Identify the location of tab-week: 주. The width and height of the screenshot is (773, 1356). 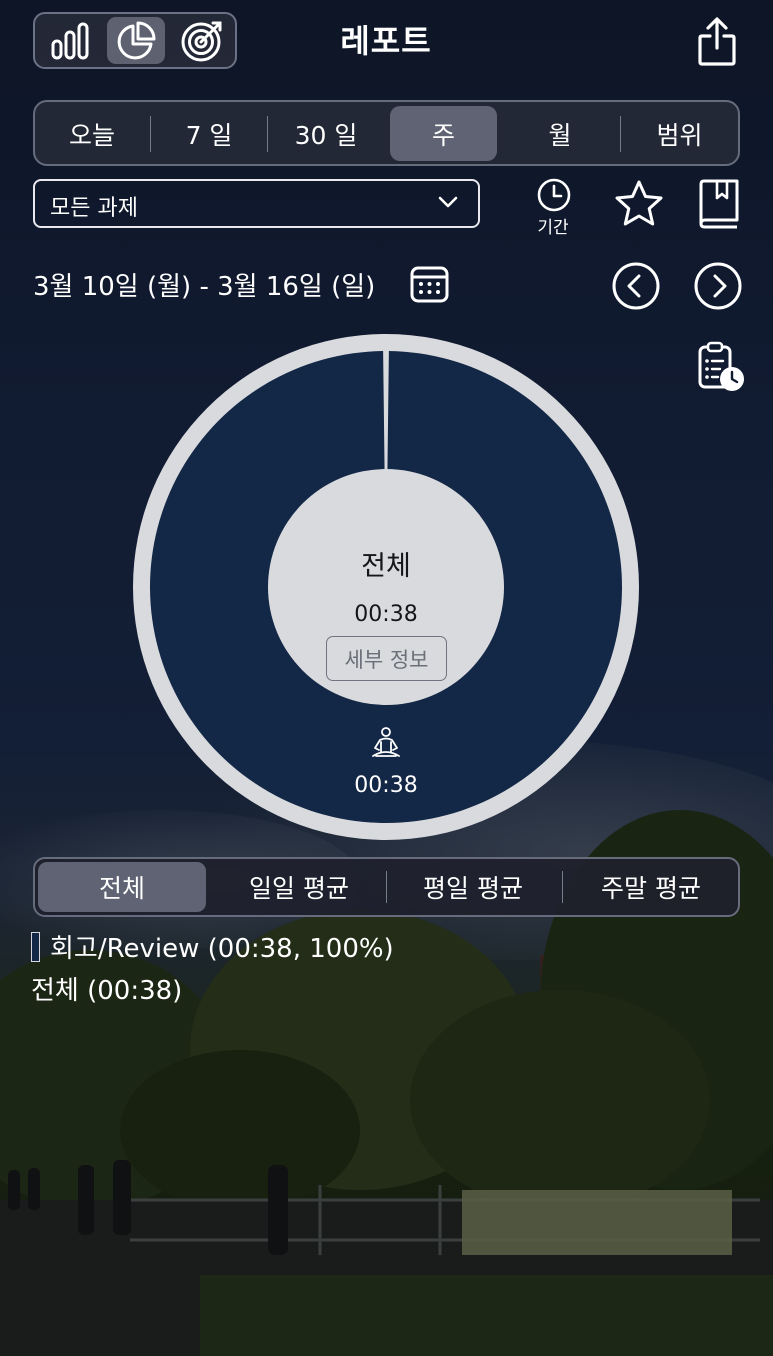
(443, 133).